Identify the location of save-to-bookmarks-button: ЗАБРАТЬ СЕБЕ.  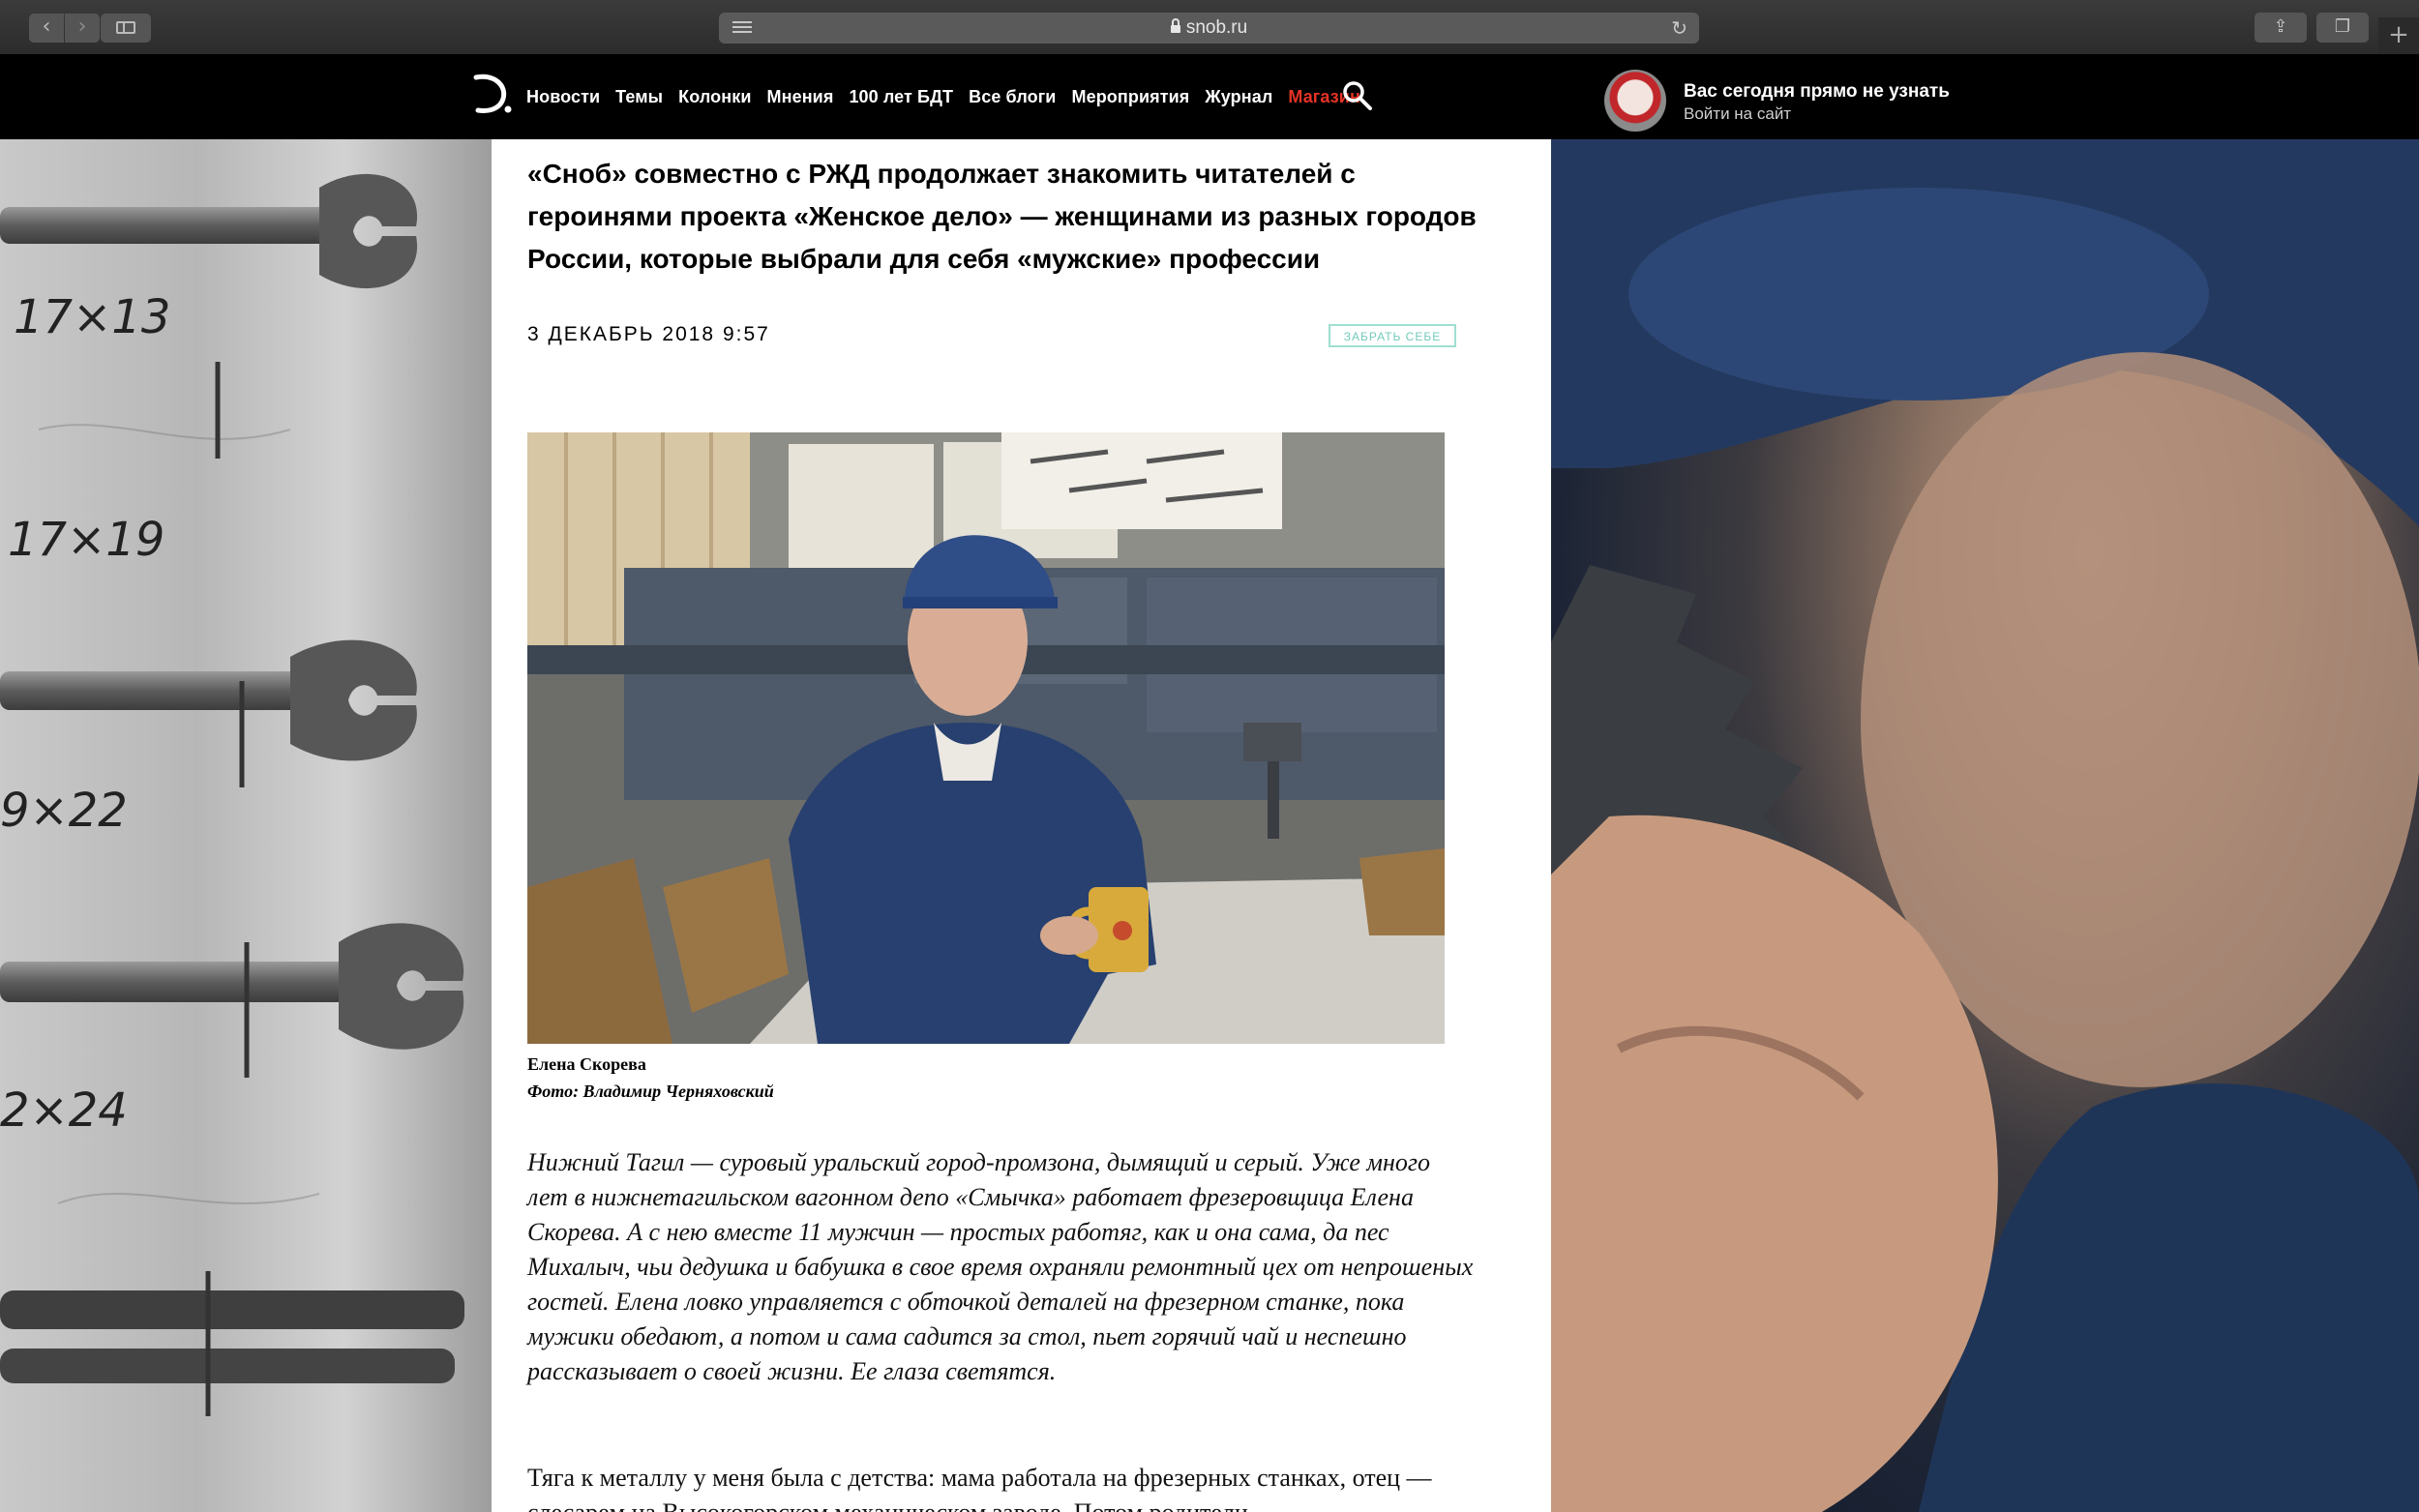
(1393, 336).